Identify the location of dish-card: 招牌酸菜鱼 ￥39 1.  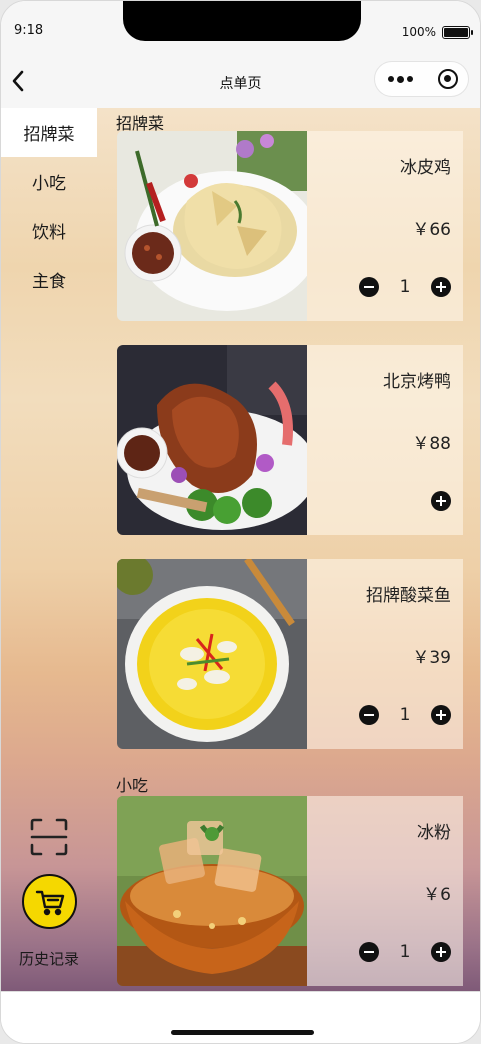
(290, 654).